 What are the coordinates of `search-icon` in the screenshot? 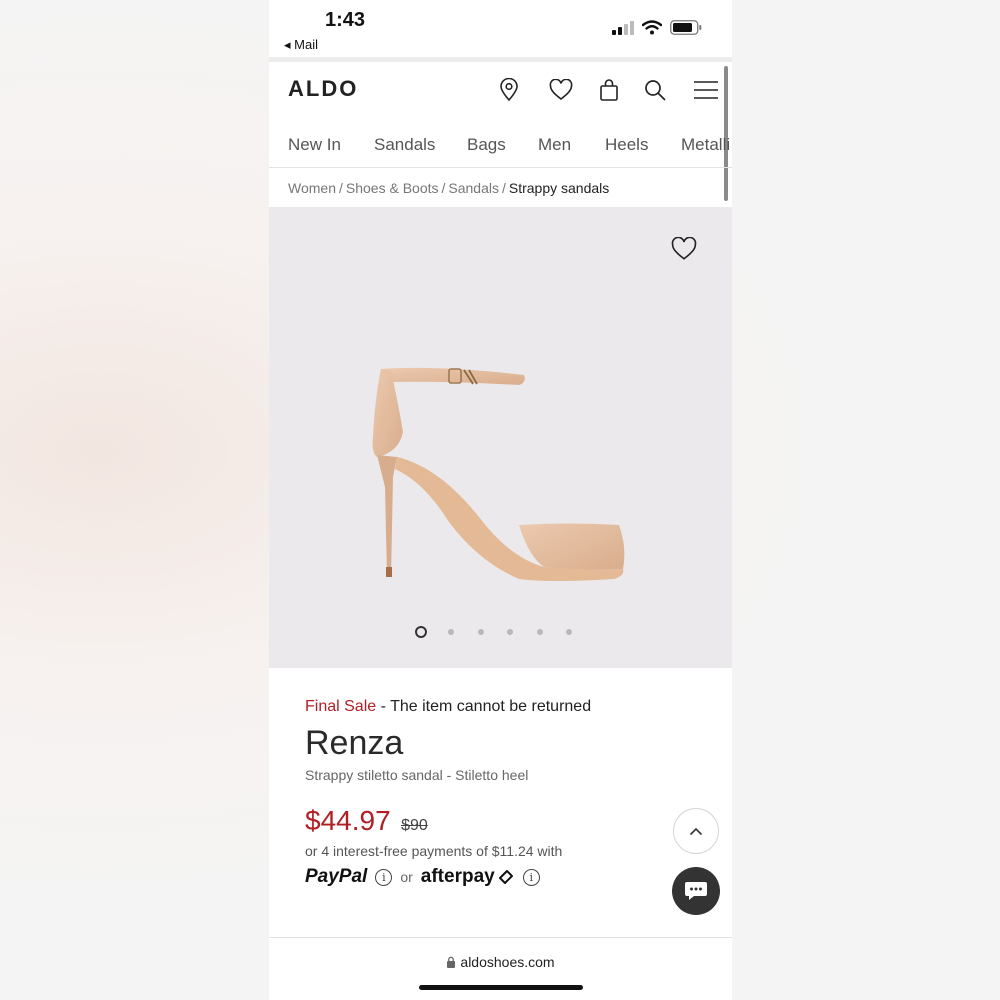 It's located at (655, 90).